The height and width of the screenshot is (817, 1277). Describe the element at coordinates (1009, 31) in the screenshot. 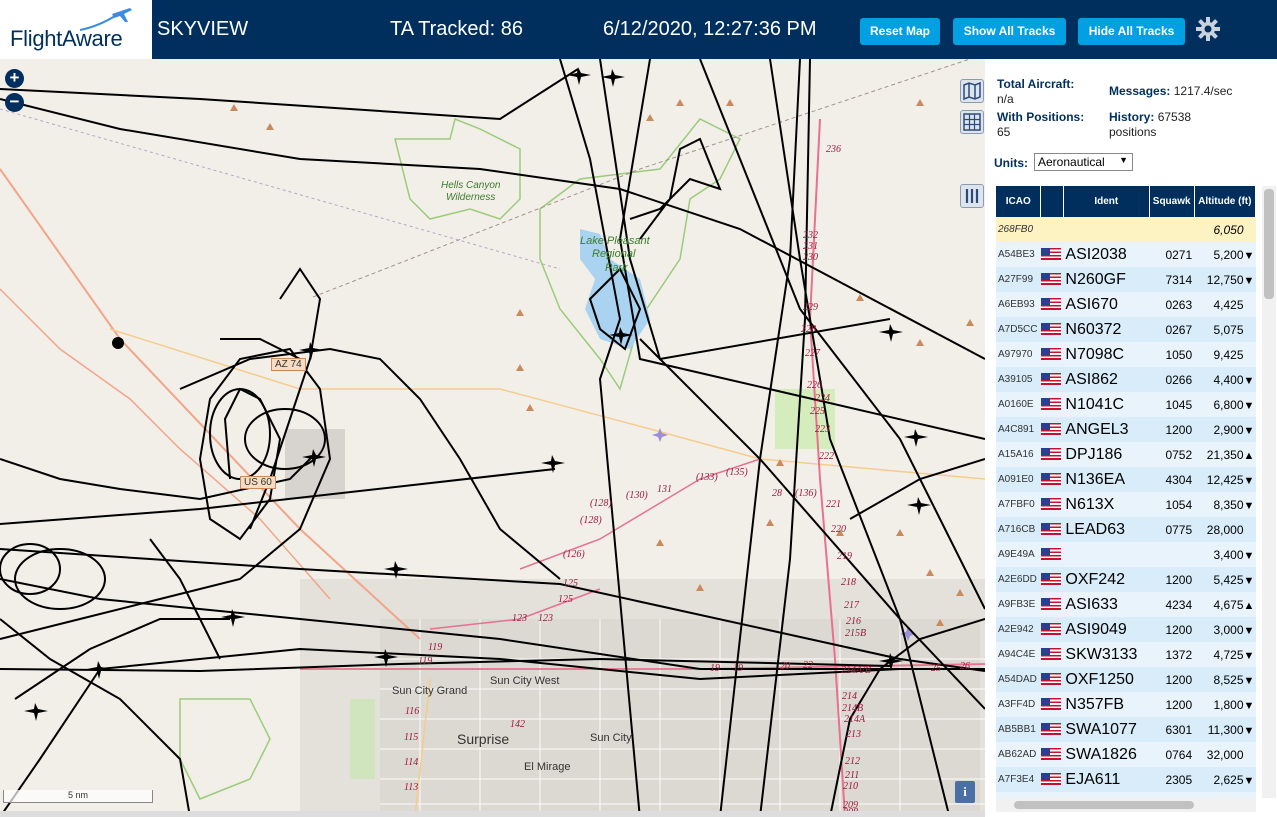

I see `show-all-tracks-button: Show All Tracks` at that location.